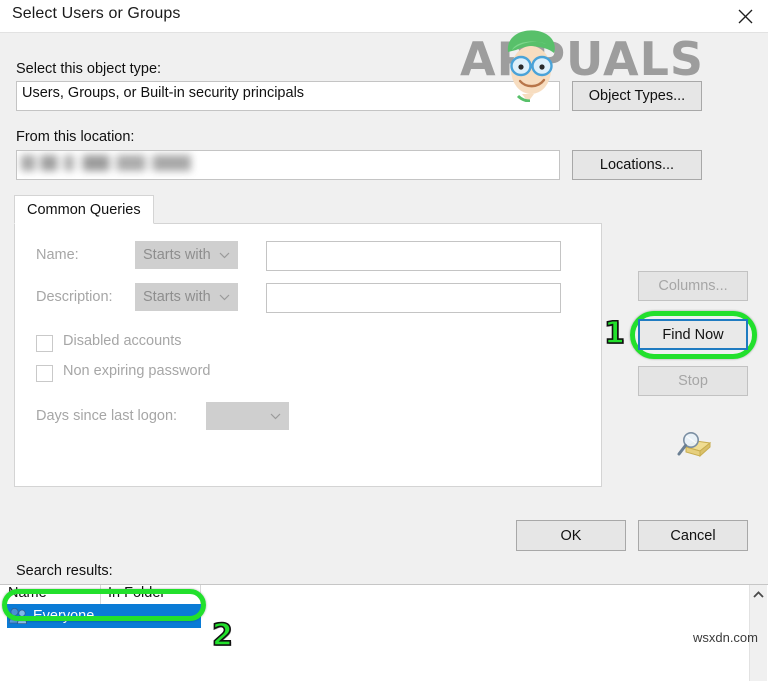  I want to click on non-expiring-password-checkbox, so click(44, 373).